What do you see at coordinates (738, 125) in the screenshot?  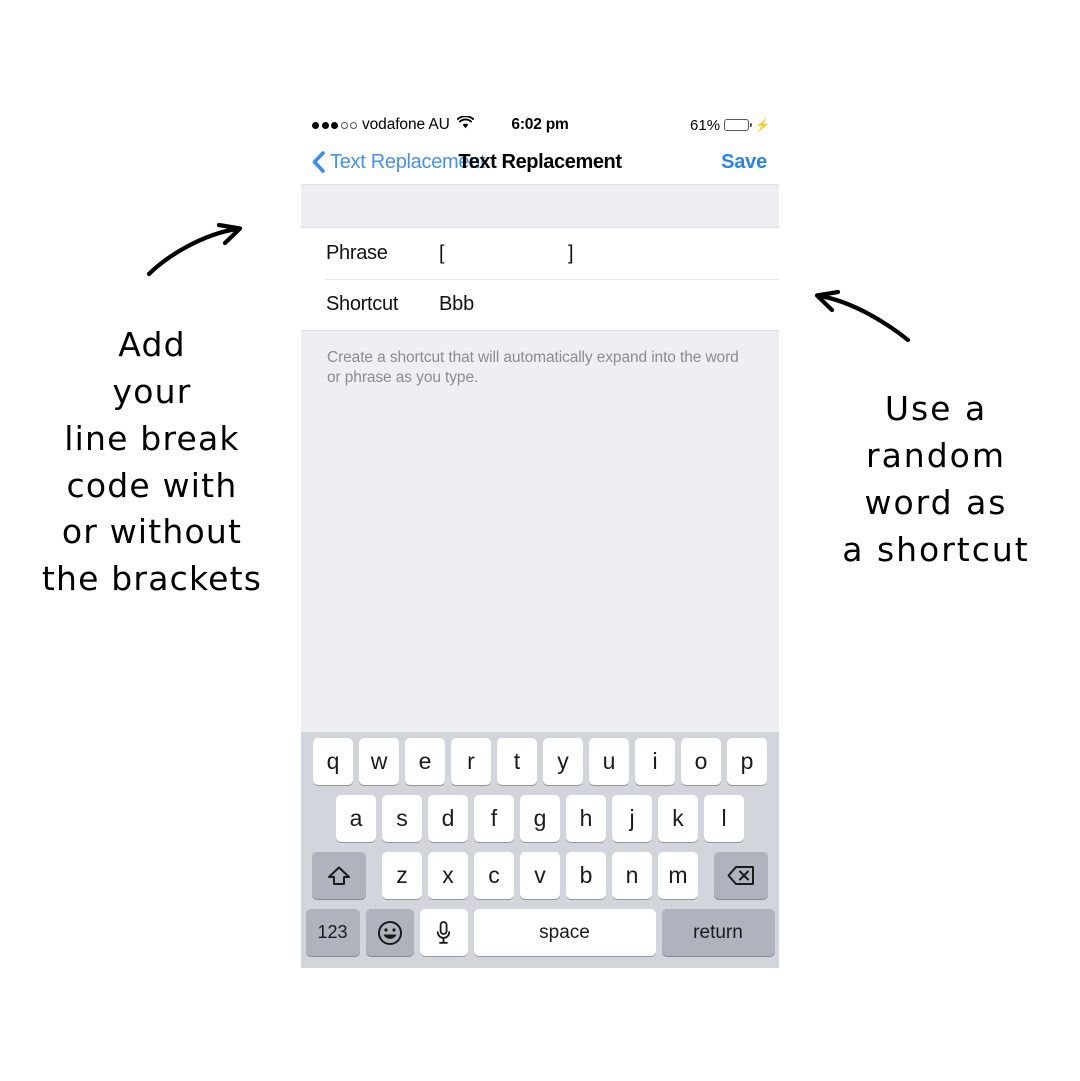 I see `battery-icon` at bounding box center [738, 125].